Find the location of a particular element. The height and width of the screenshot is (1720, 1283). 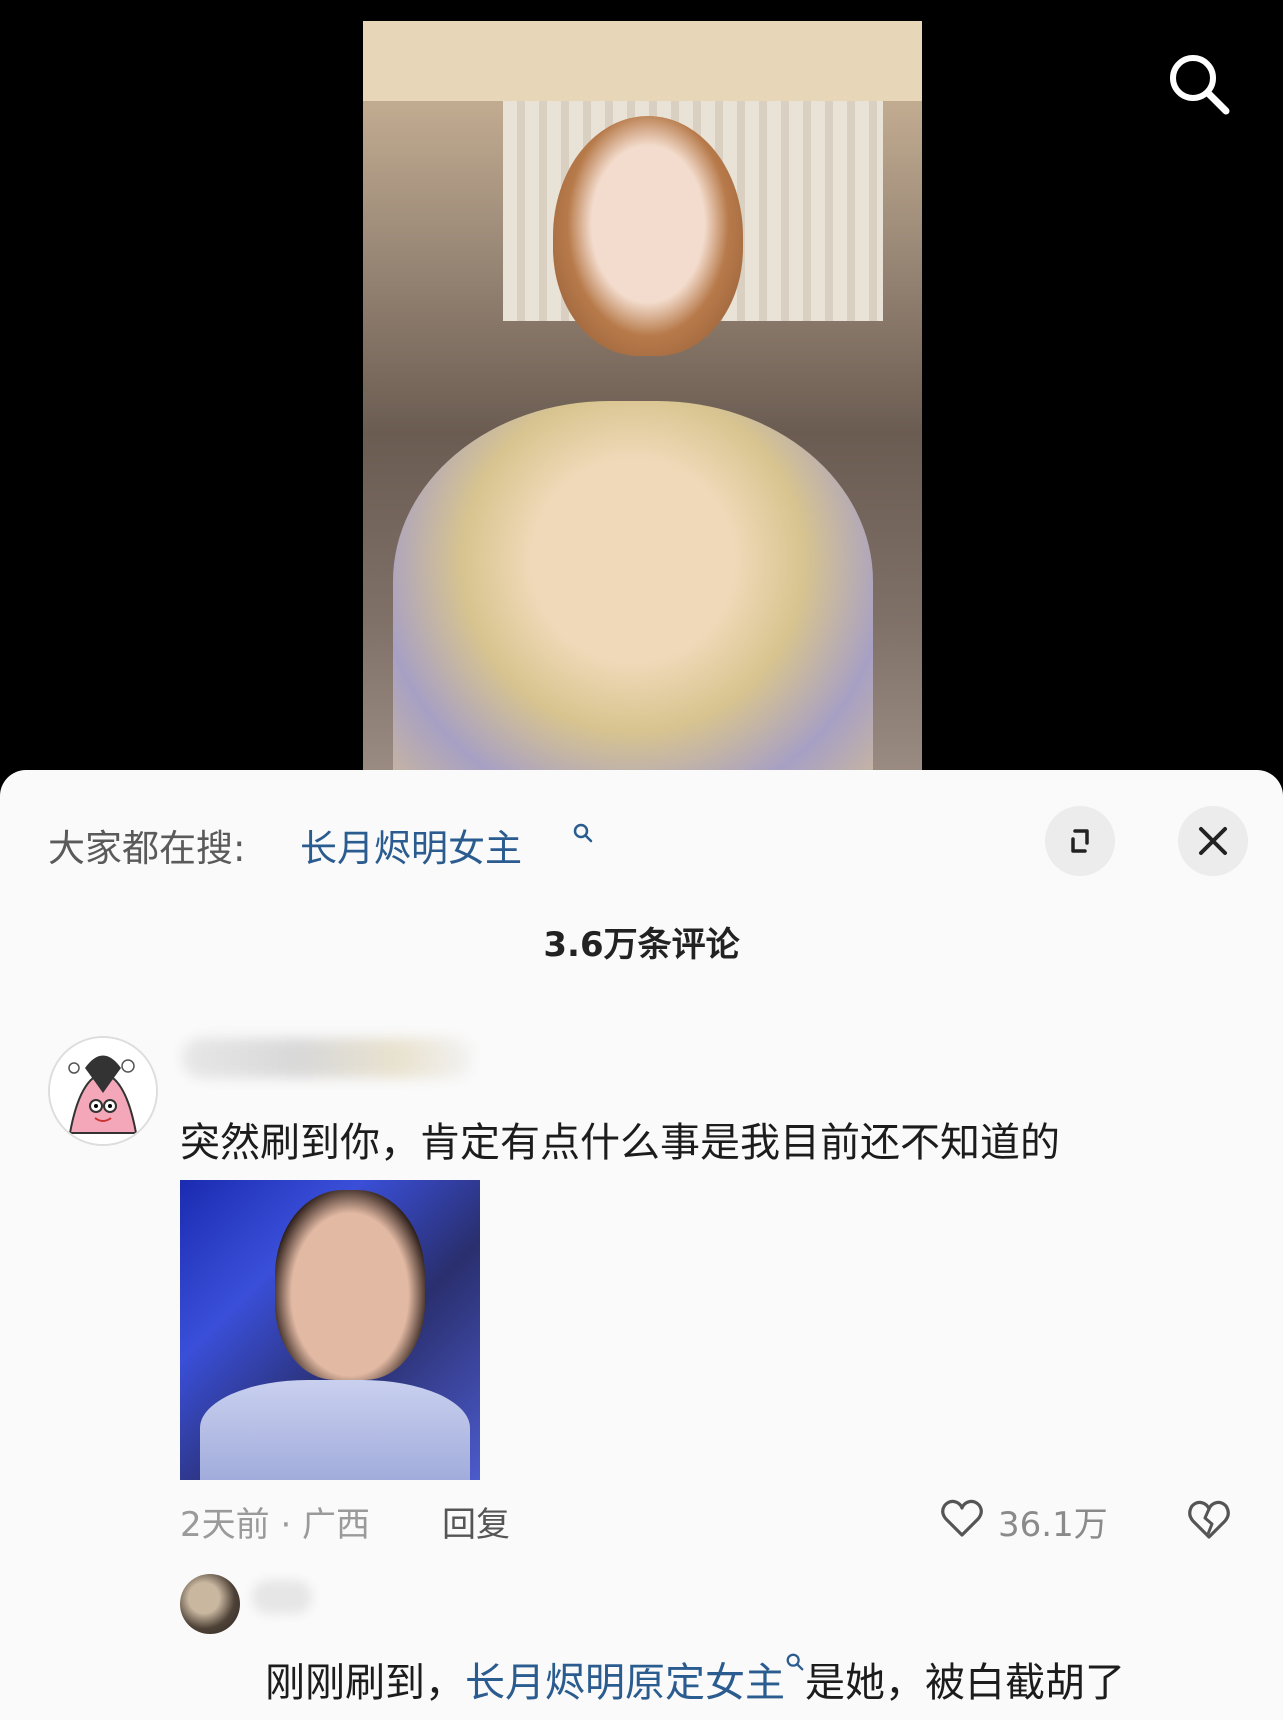

comment-image is located at coordinates (330, 1330).